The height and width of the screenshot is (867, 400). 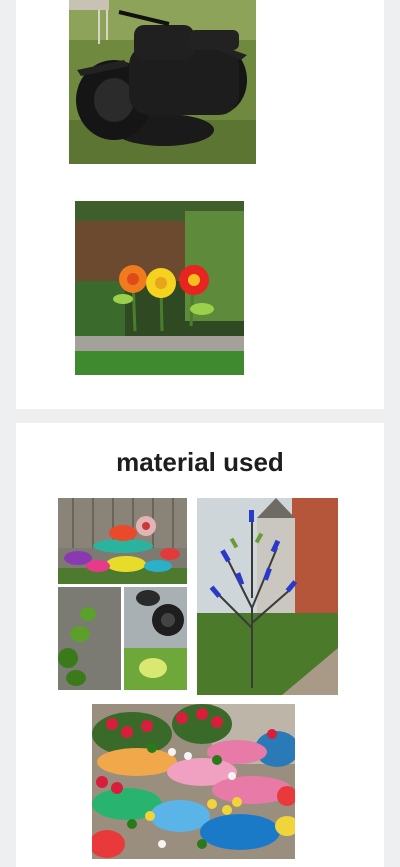 What do you see at coordinates (267, 596) in the screenshot?
I see `bottle-tree-image` at bounding box center [267, 596].